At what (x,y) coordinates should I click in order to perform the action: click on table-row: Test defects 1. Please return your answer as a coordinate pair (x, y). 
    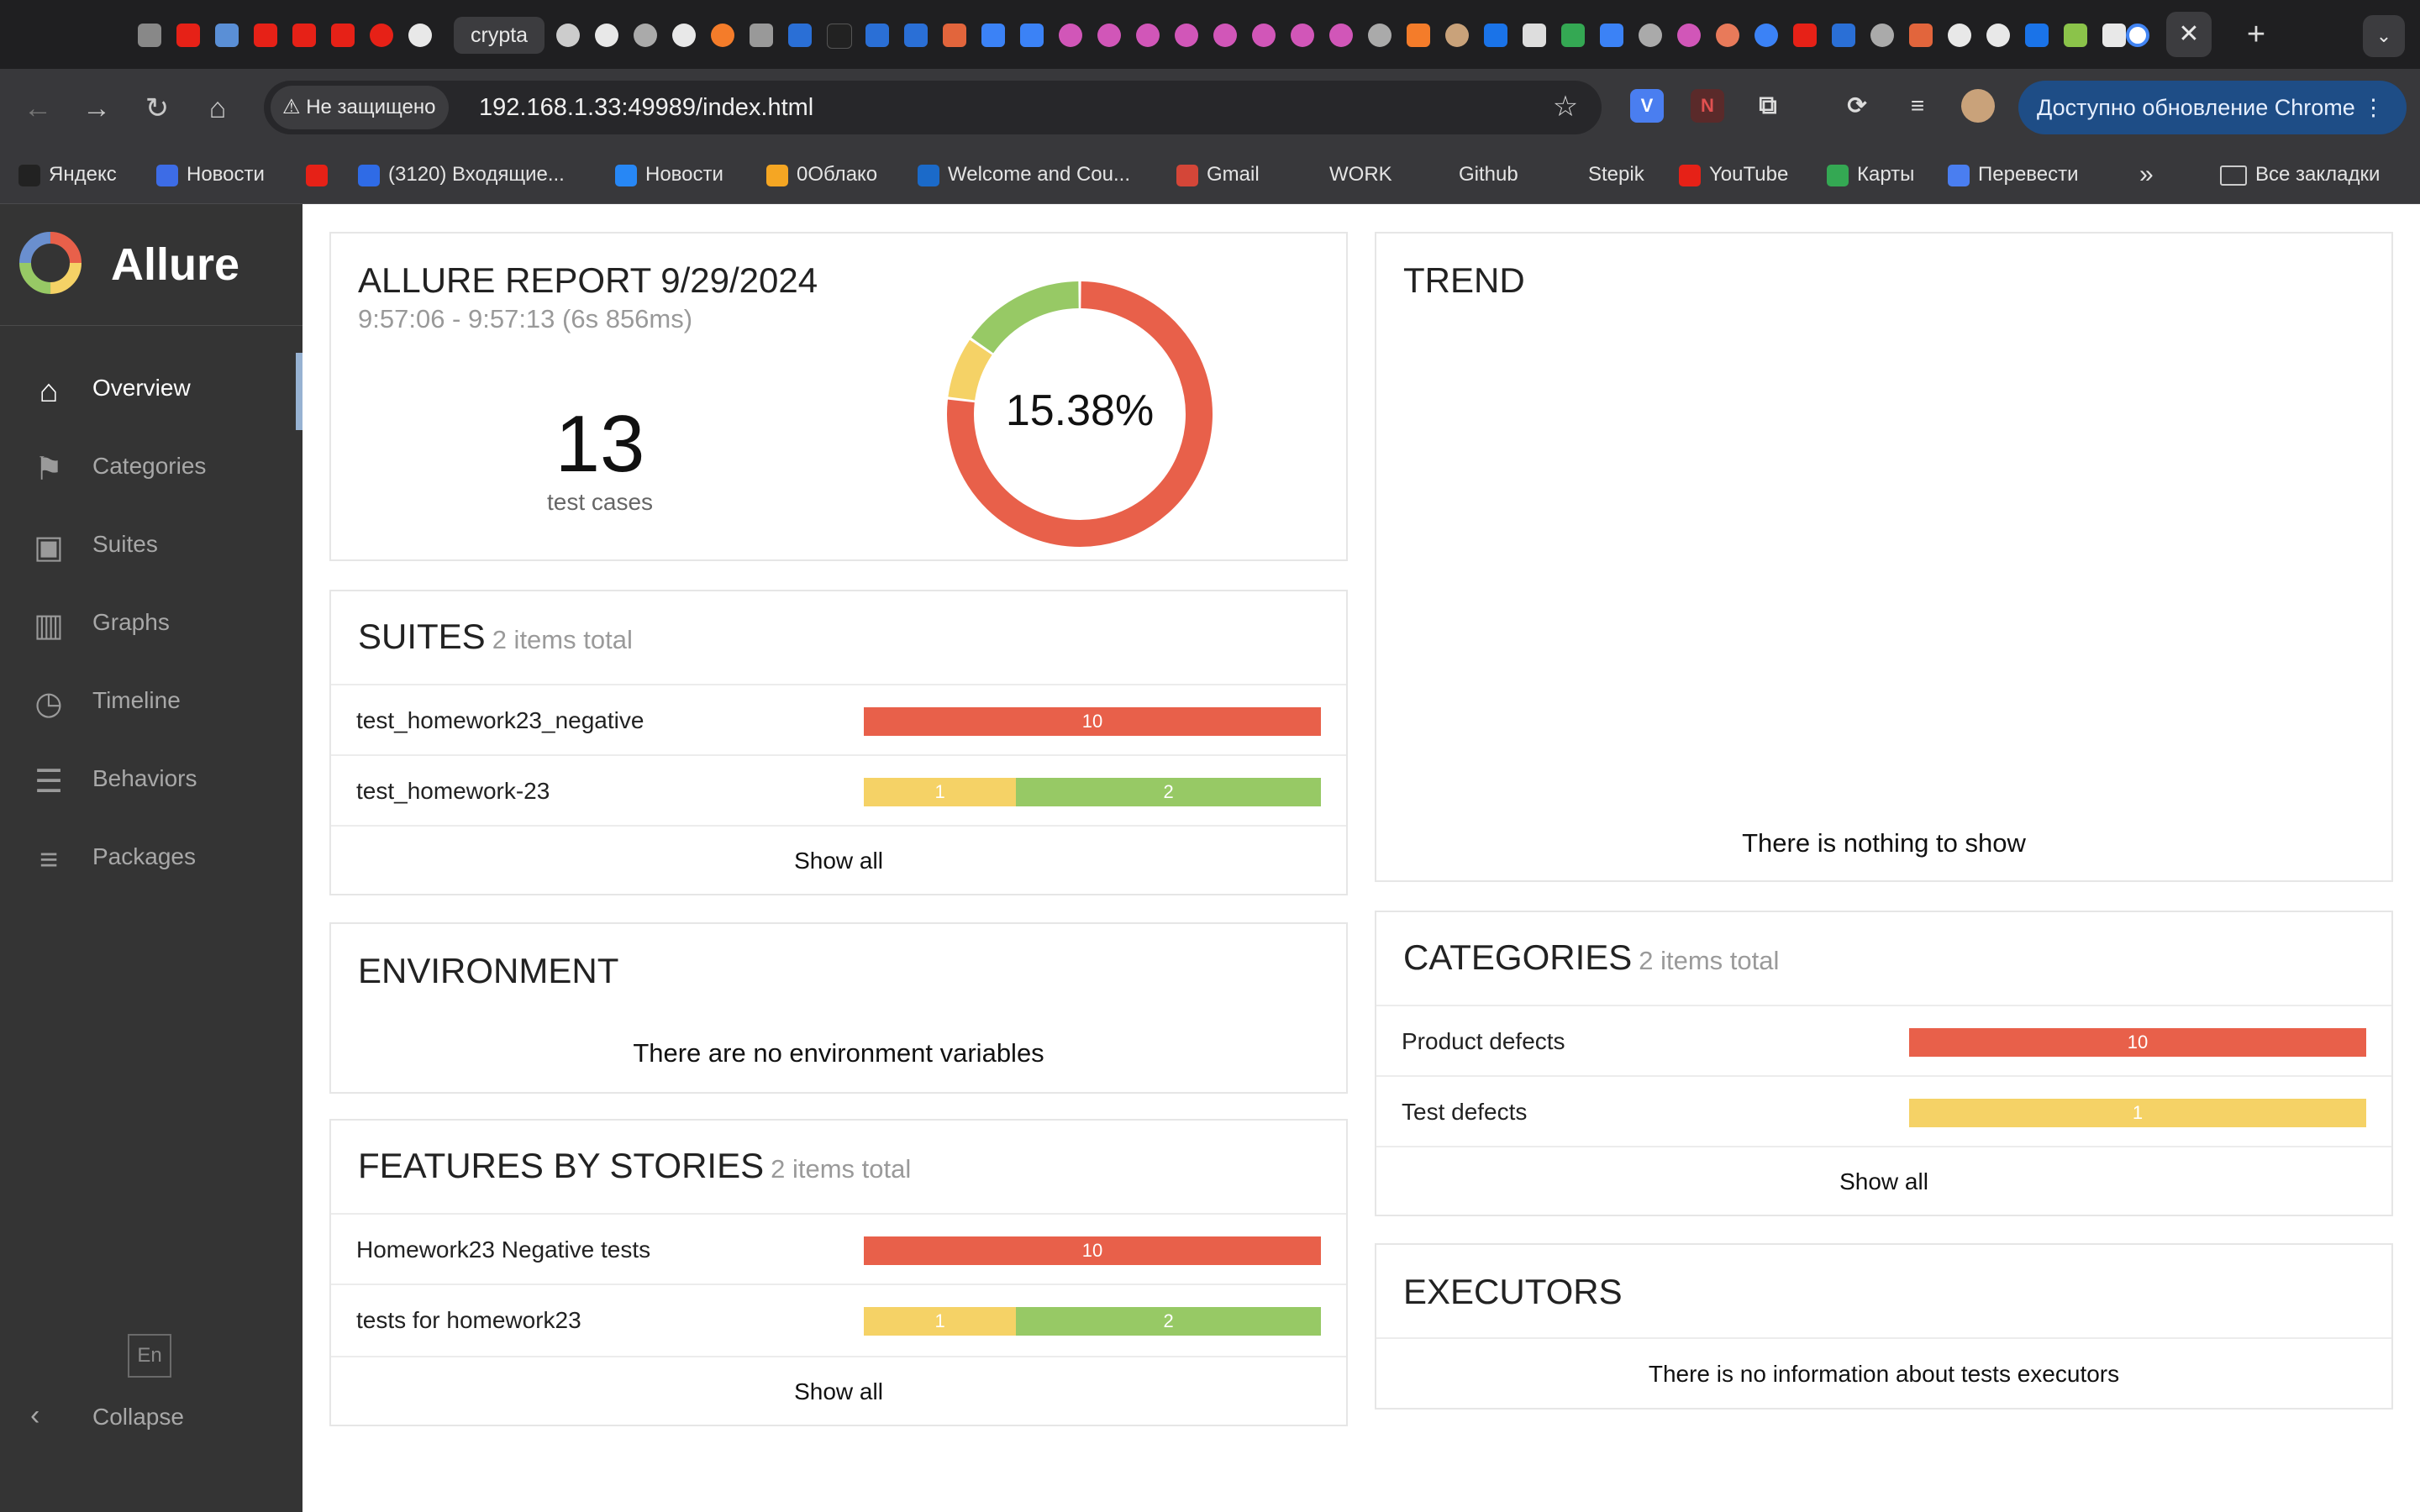
    Looking at the image, I should click on (1883, 1110).